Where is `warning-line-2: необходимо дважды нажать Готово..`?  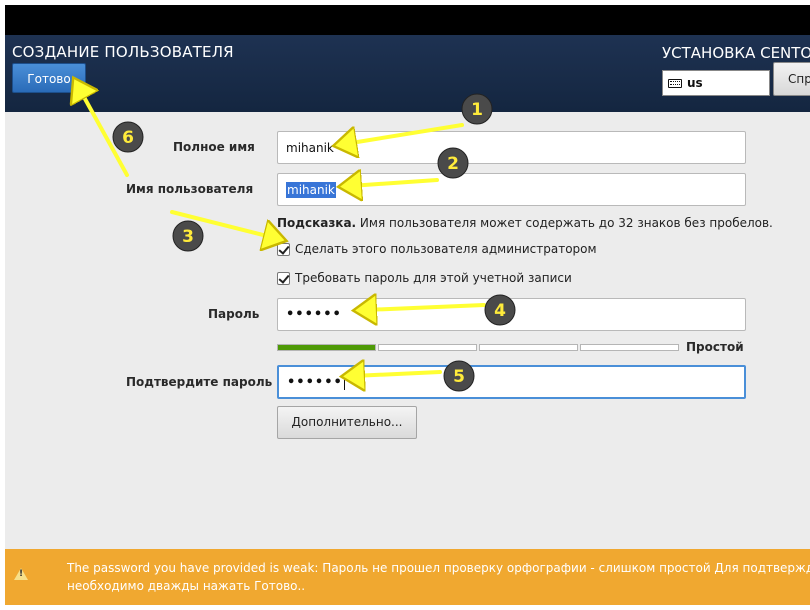 warning-line-2: необходимо дважды нажать Готово.. is located at coordinates (186, 586).